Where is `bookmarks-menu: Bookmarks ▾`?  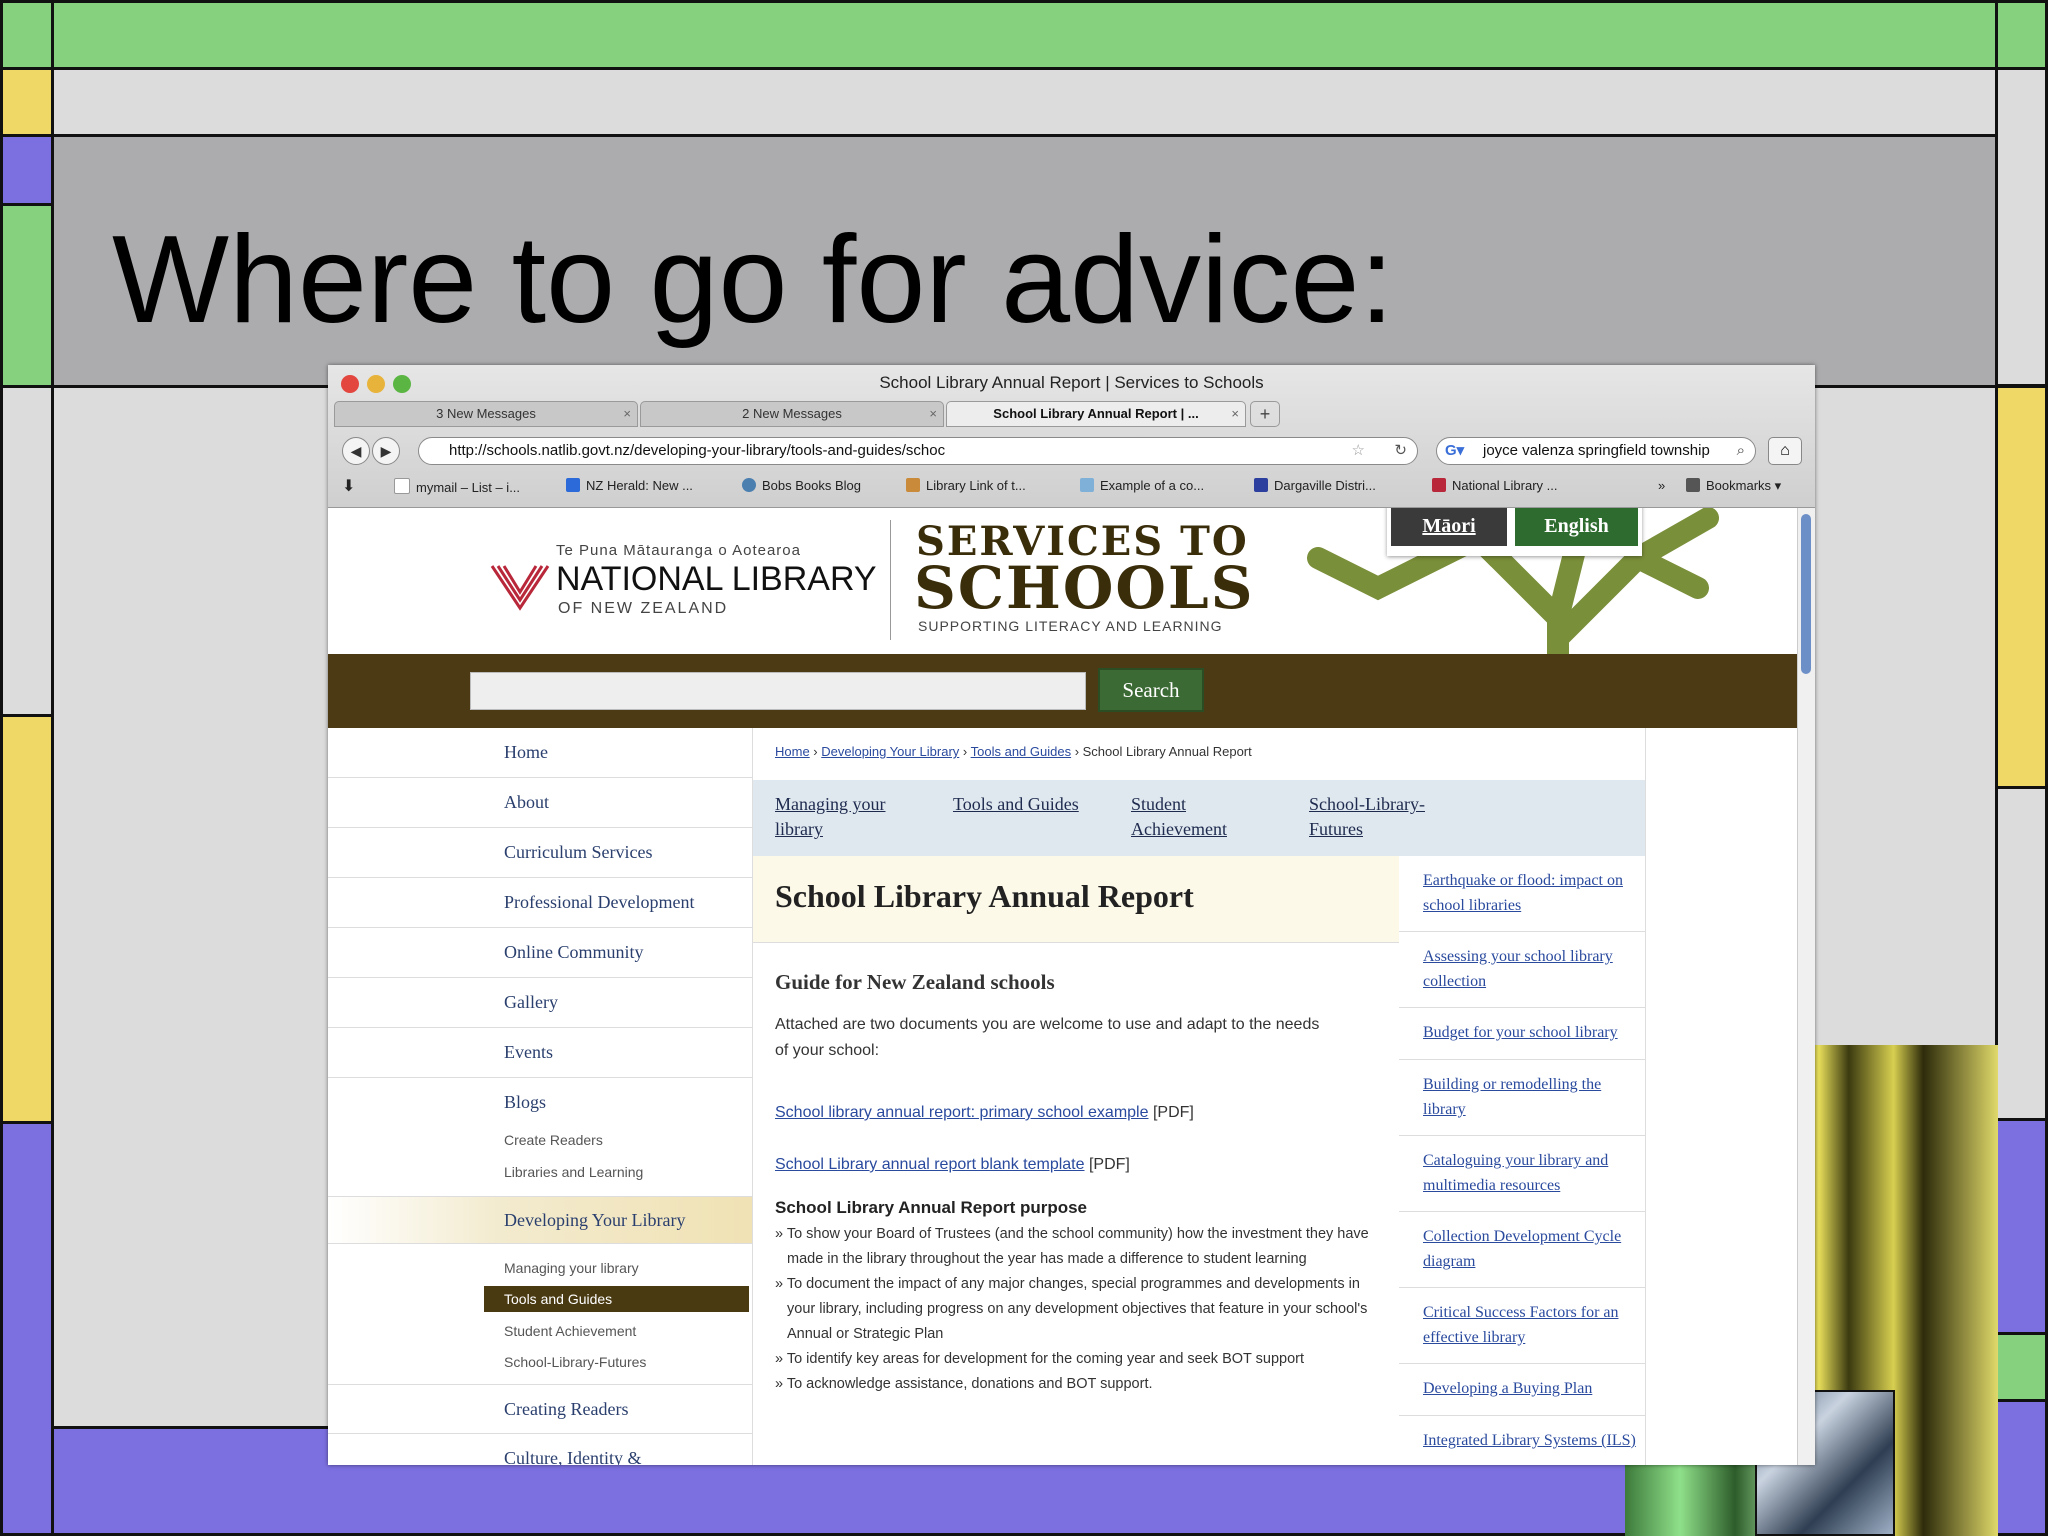 bookmarks-menu: Bookmarks ▾ is located at coordinates (1733, 486).